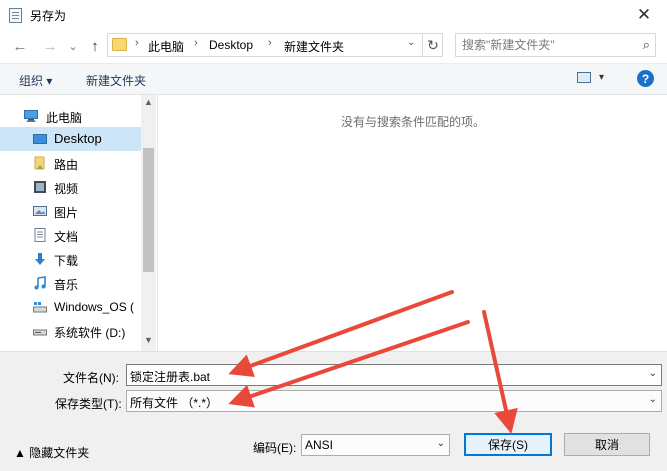  What do you see at coordinates (314, 46) in the screenshot?
I see `breadcrumb-new-folder: 新建文件夹` at bounding box center [314, 46].